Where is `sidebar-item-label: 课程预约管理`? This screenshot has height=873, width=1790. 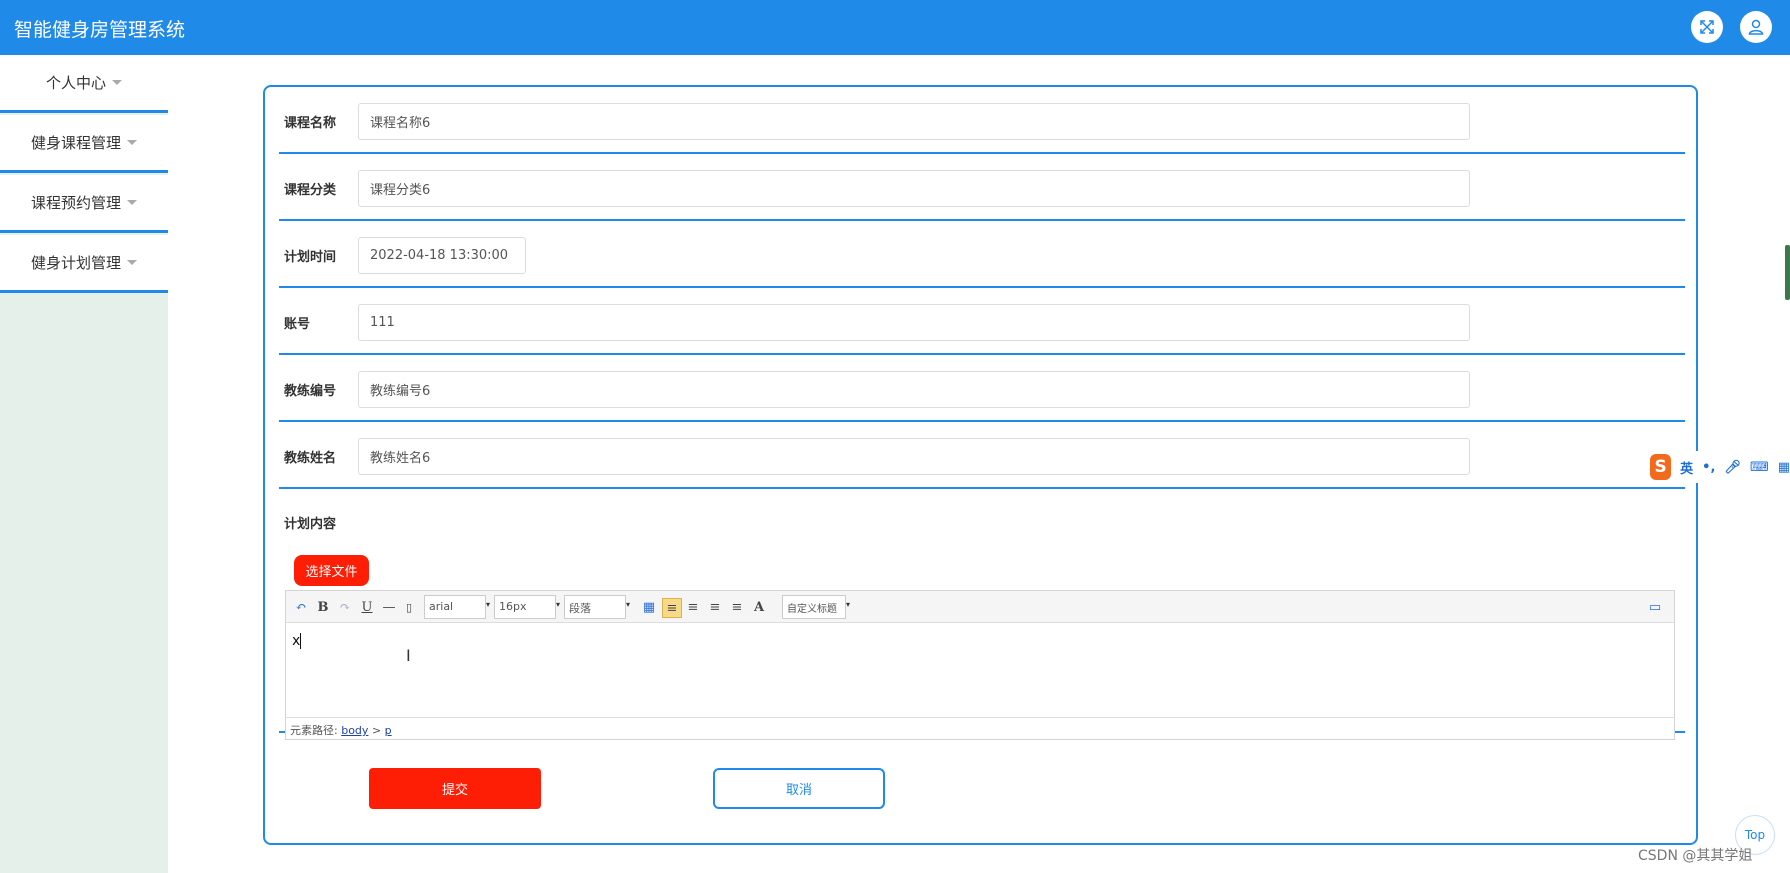 sidebar-item-label: 课程预约管理 is located at coordinates (75, 203).